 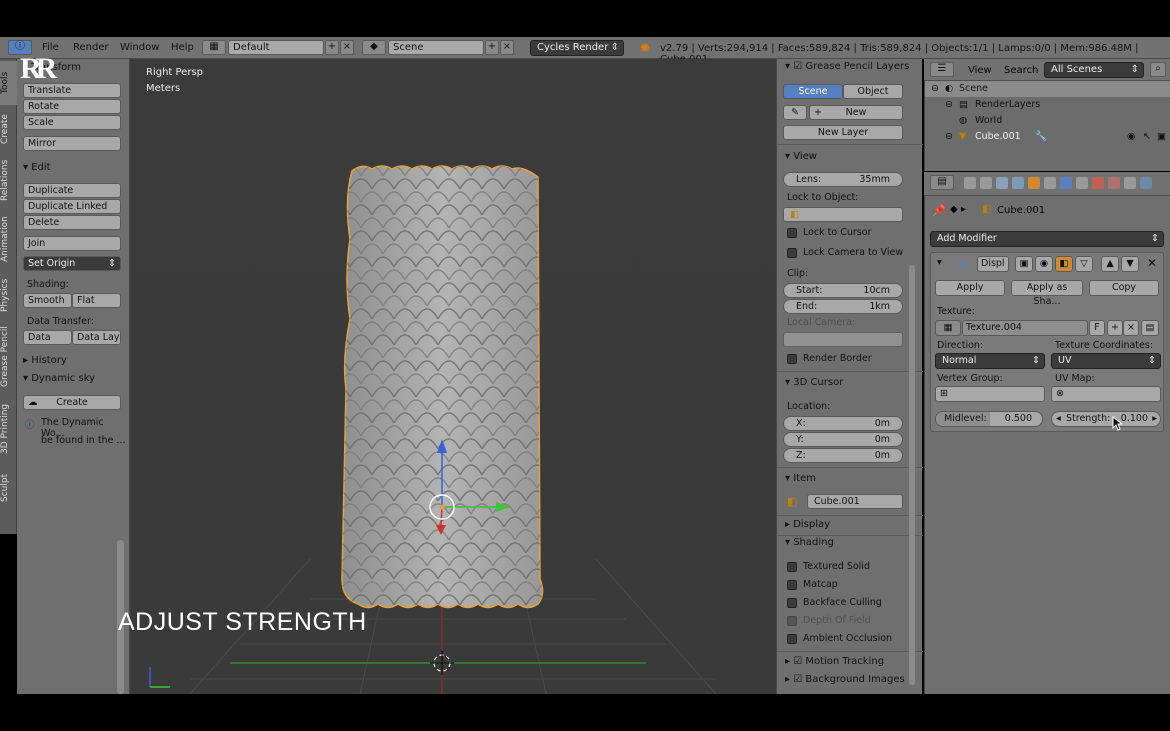 I want to click on ambient-occlusion-checkbox, so click(x=792, y=639).